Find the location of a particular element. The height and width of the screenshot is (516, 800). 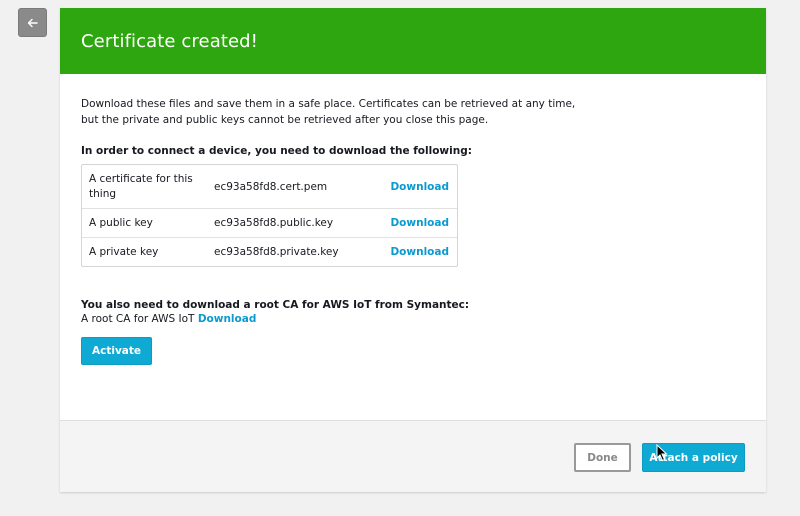

download-root-ca-link: Download is located at coordinates (227, 319).